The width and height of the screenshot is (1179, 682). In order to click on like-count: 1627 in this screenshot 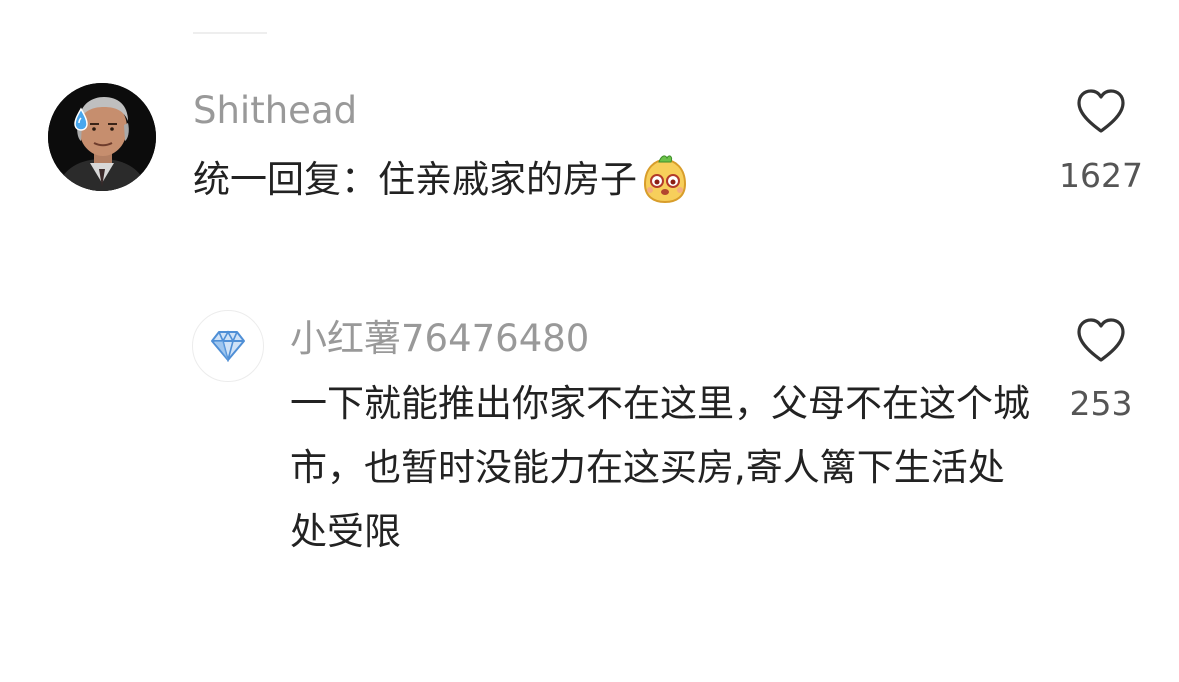, I will do `click(1101, 175)`.